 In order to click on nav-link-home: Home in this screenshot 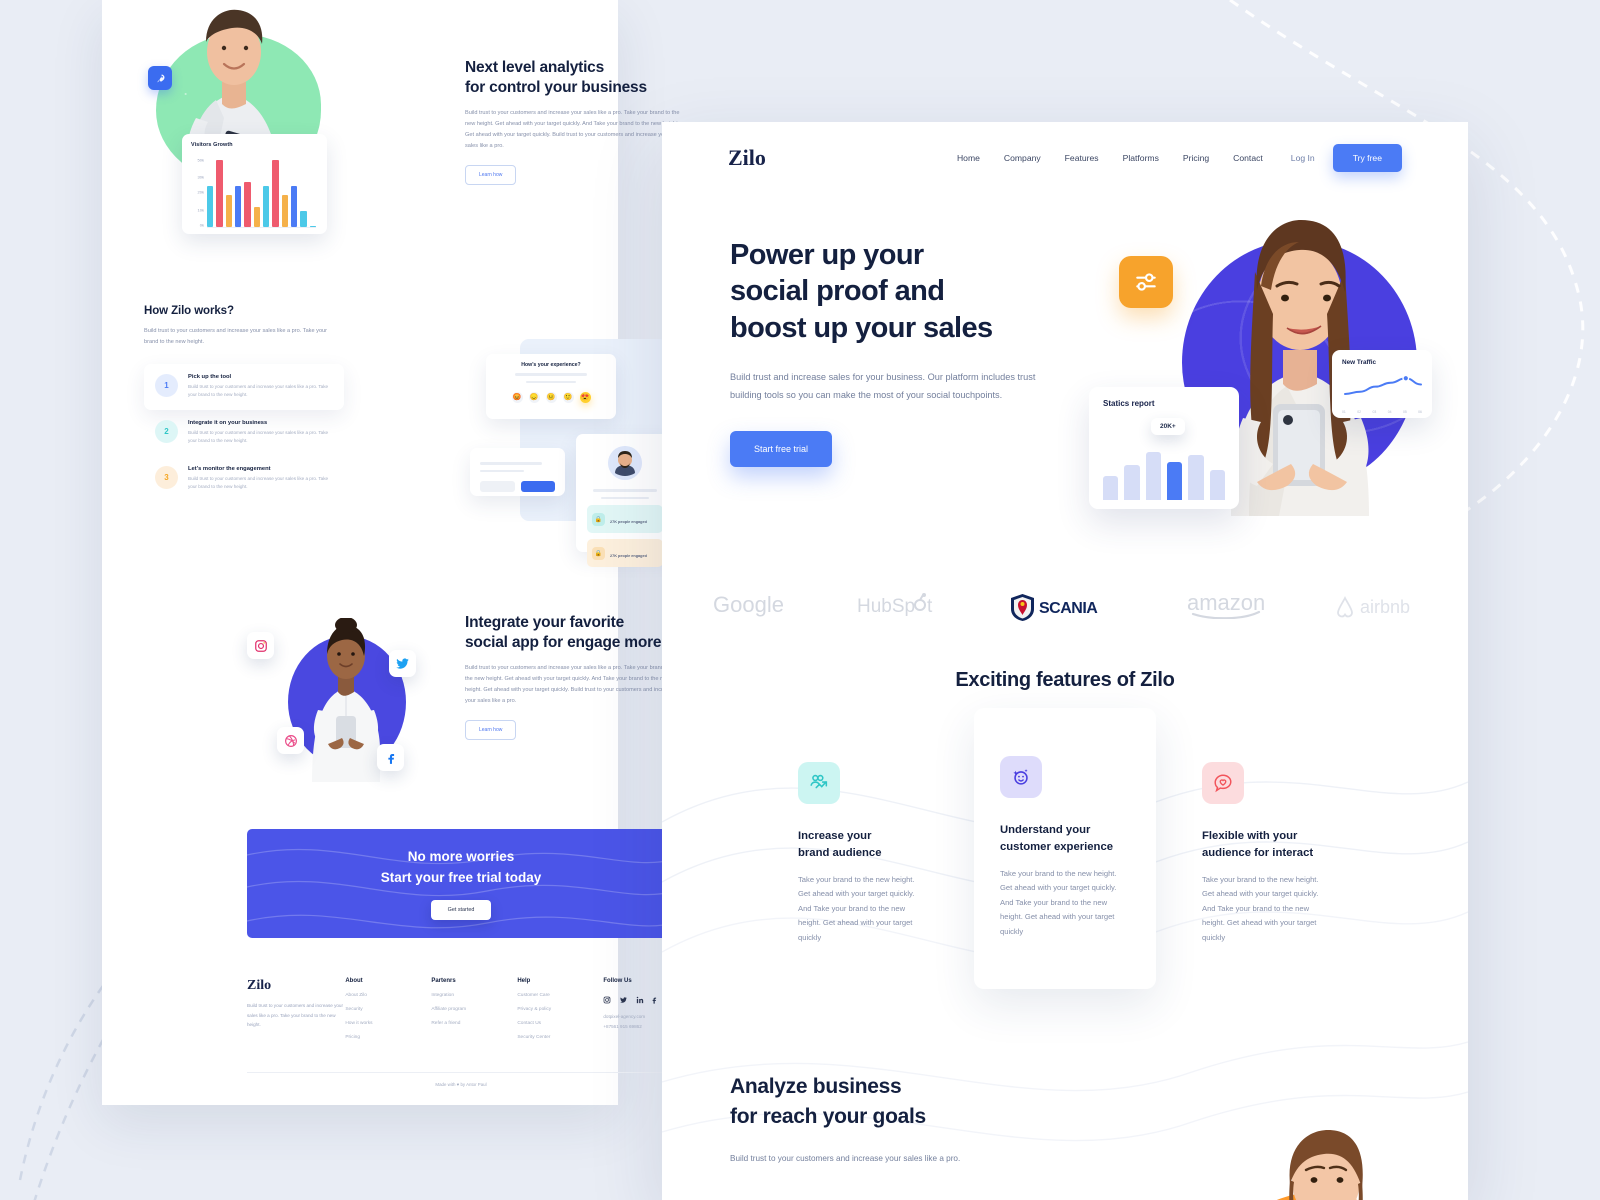, I will do `click(968, 158)`.